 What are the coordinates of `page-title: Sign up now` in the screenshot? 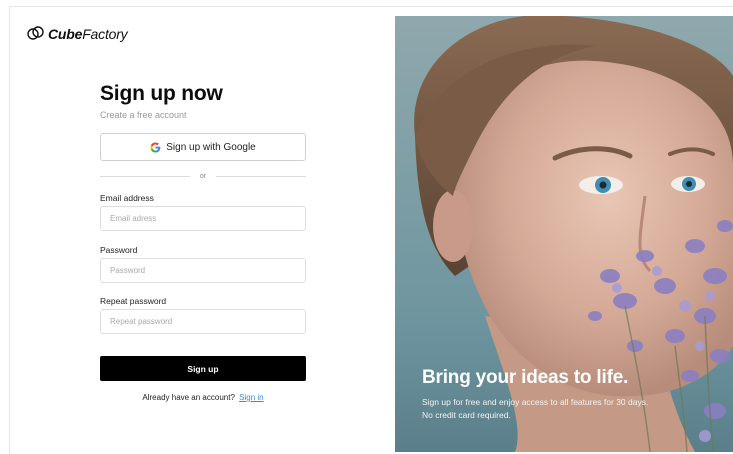 It's located at (161, 93).